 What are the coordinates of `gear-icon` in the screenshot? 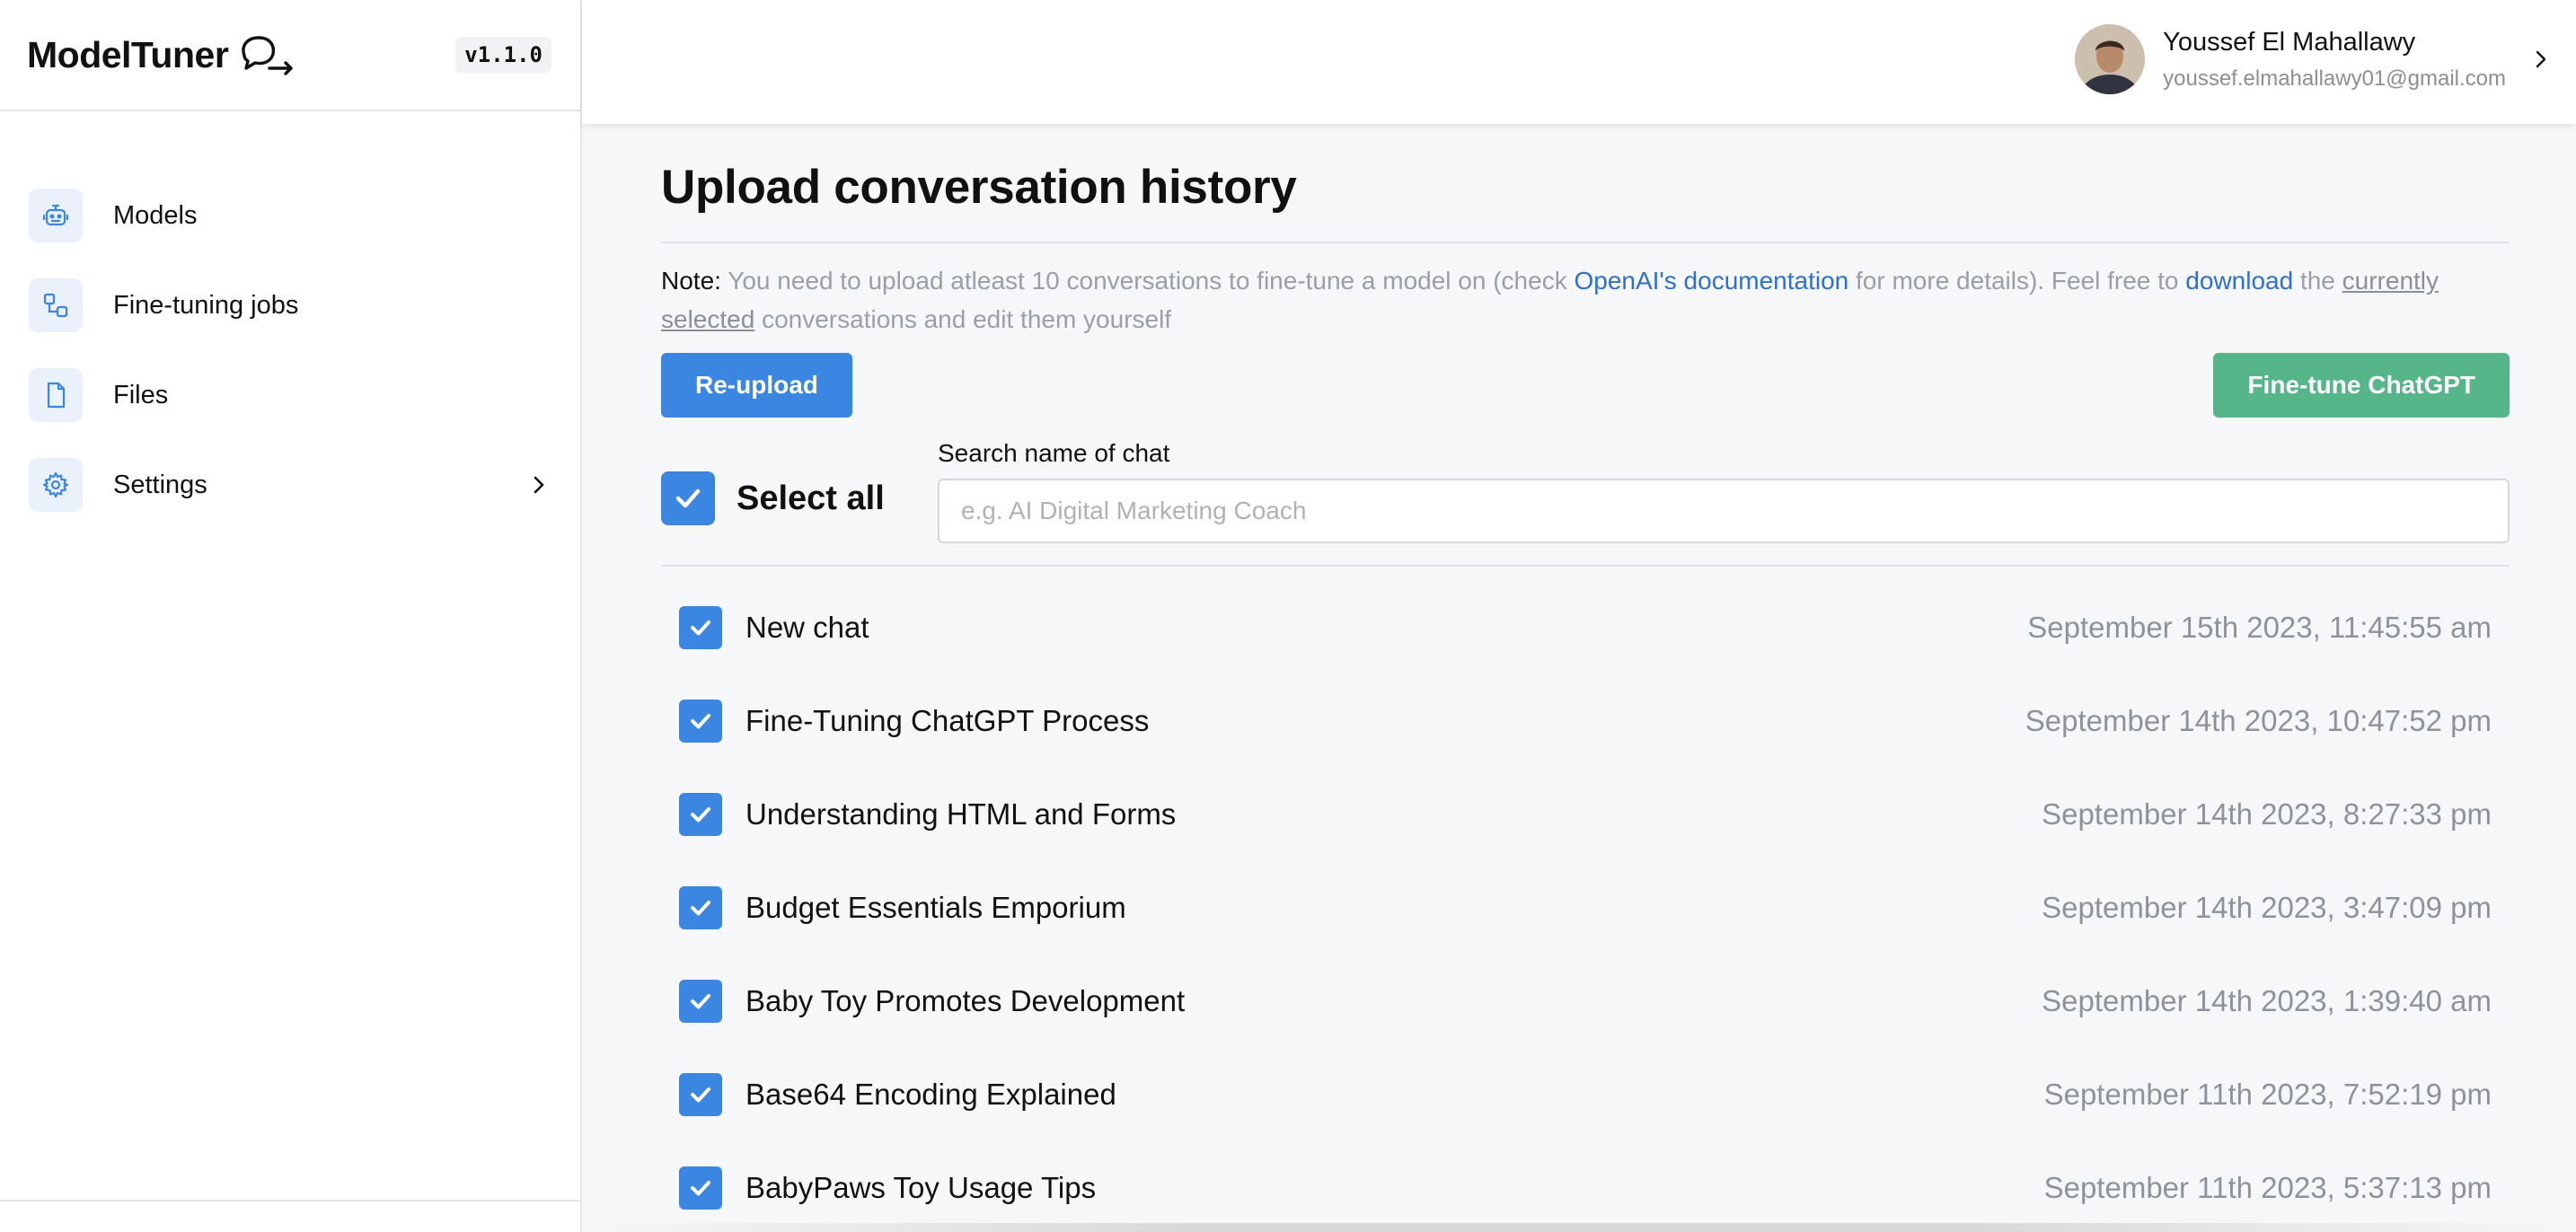 It's located at (56, 485).